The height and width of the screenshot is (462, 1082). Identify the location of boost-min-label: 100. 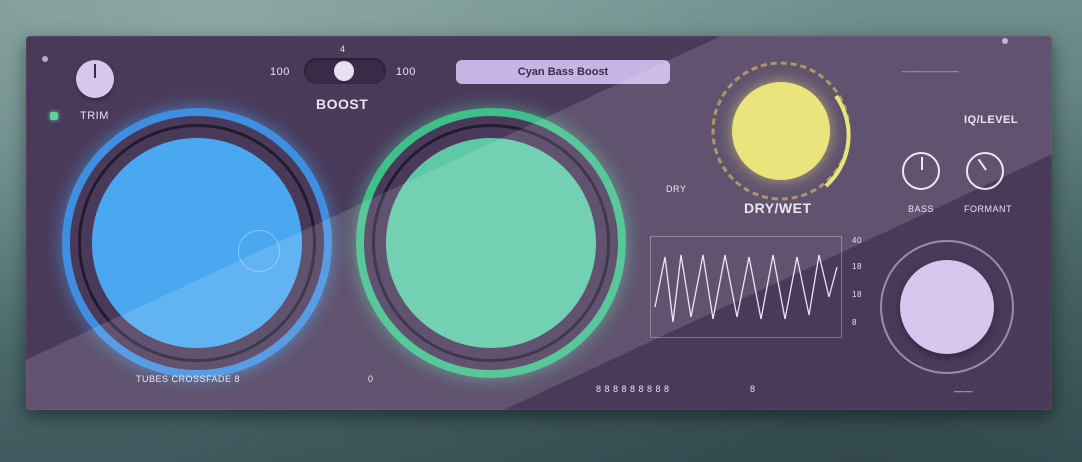
(280, 72).